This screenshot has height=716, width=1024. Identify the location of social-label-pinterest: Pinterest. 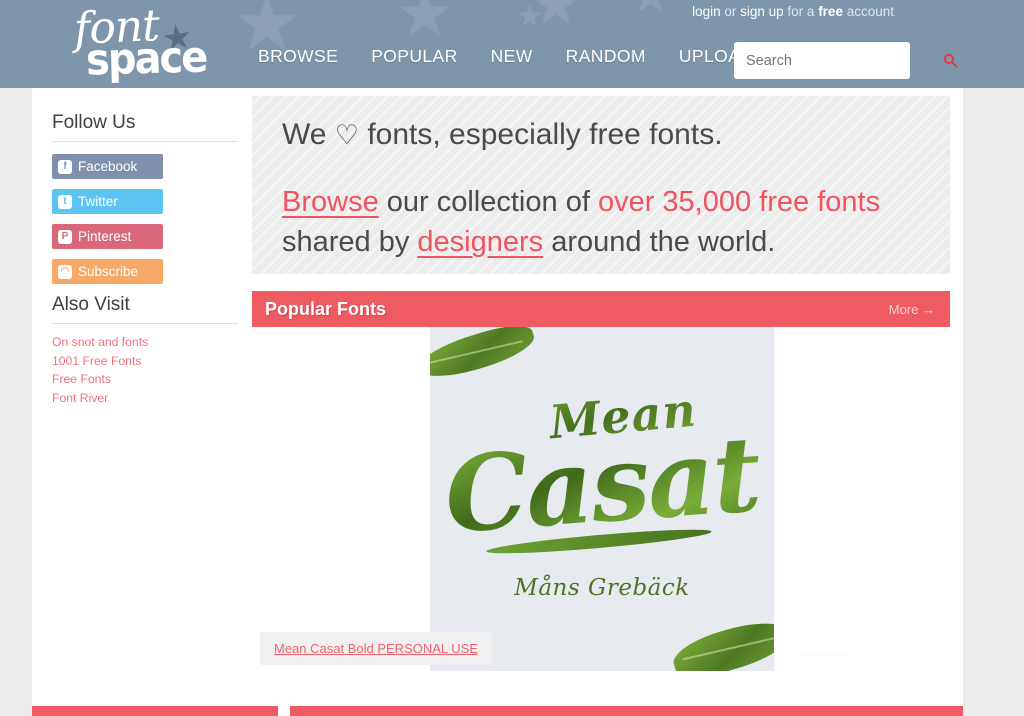
(105, 236).